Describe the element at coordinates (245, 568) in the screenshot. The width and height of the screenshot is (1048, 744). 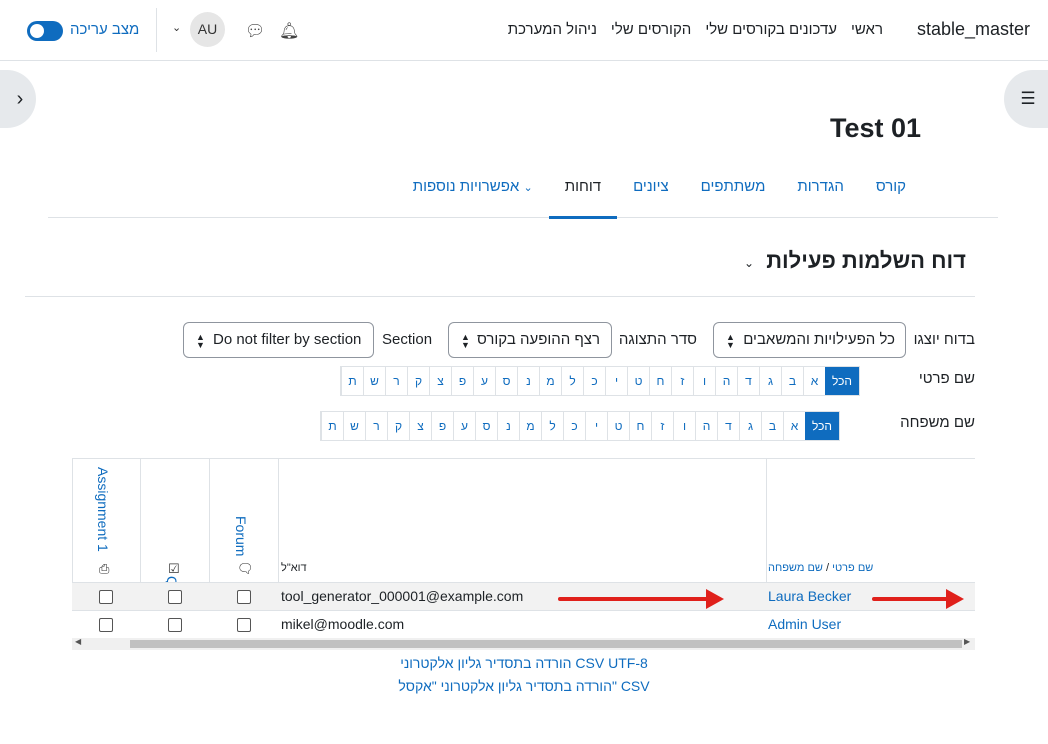
I see `forum-icon: 🗨︎` at that location.